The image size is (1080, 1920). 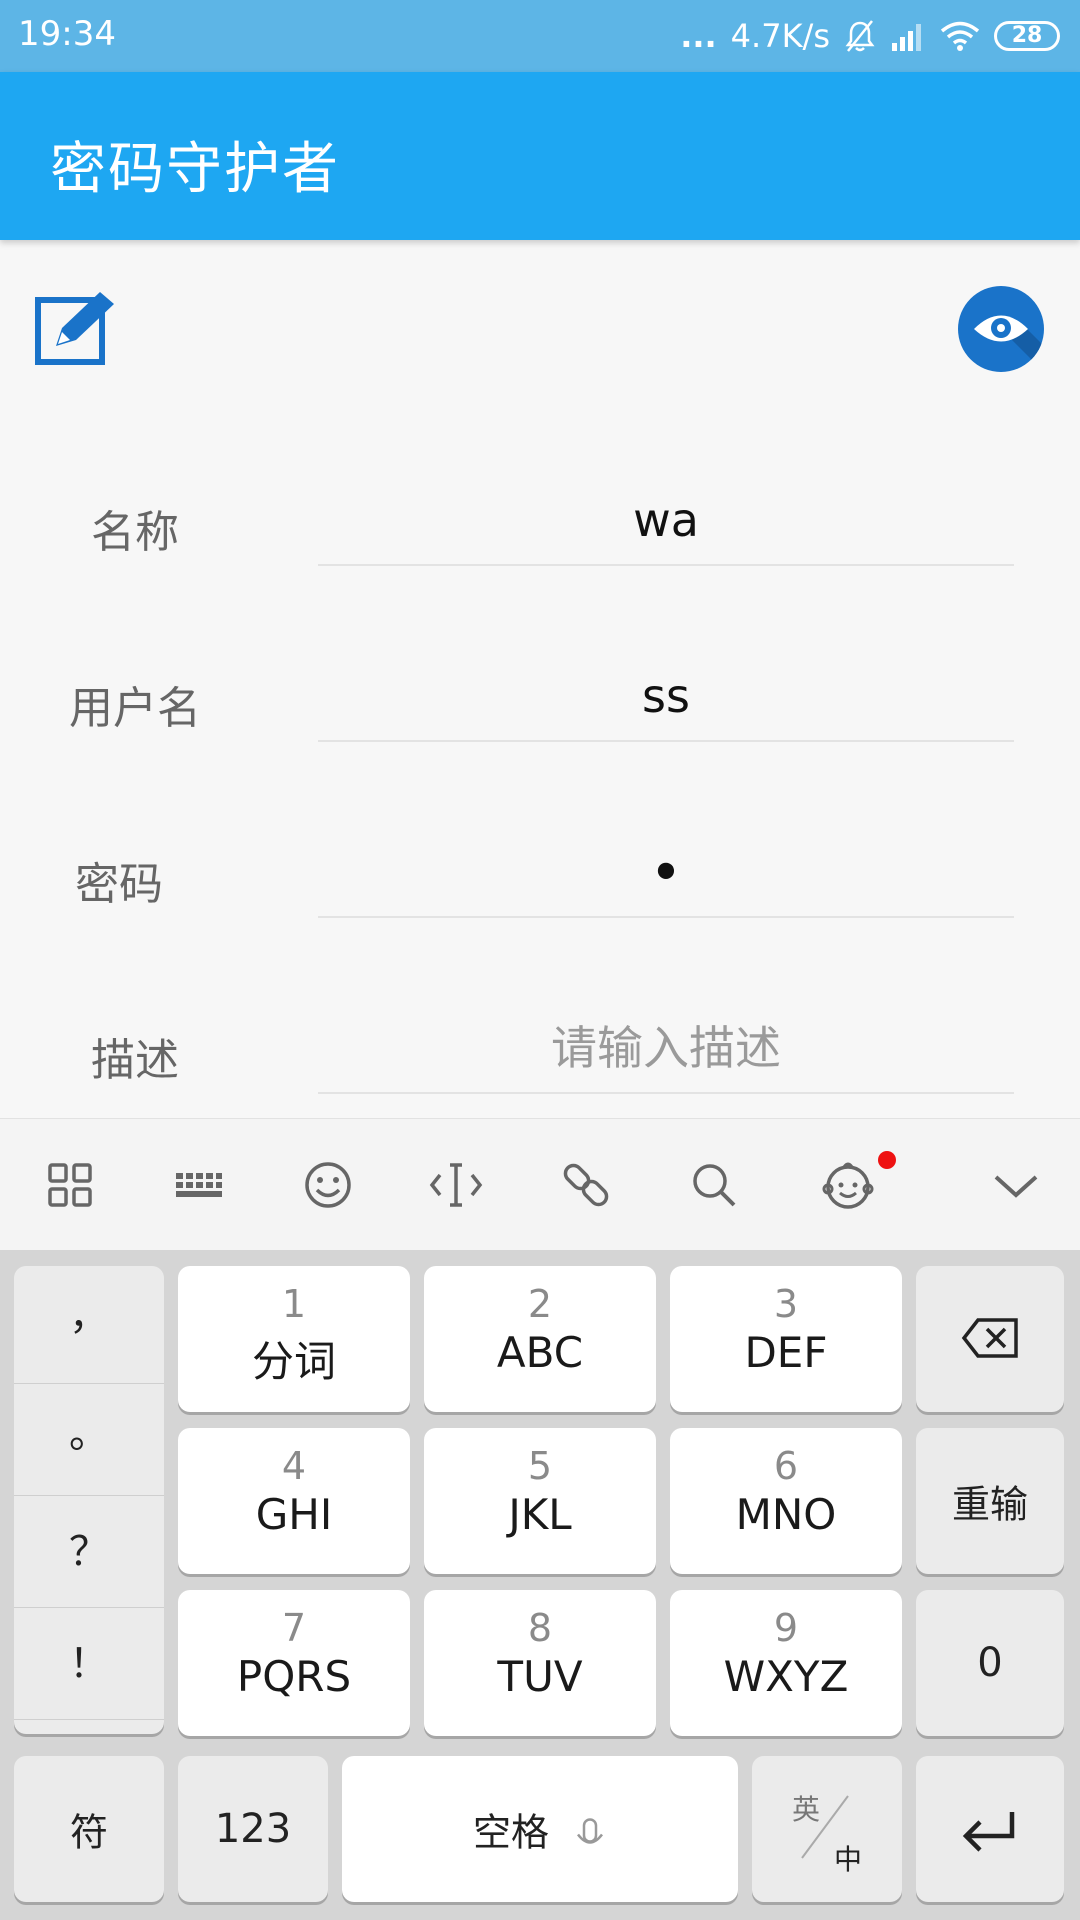 I want to click on key-9: 9 WXYZ, so click(x=786, y=1663).